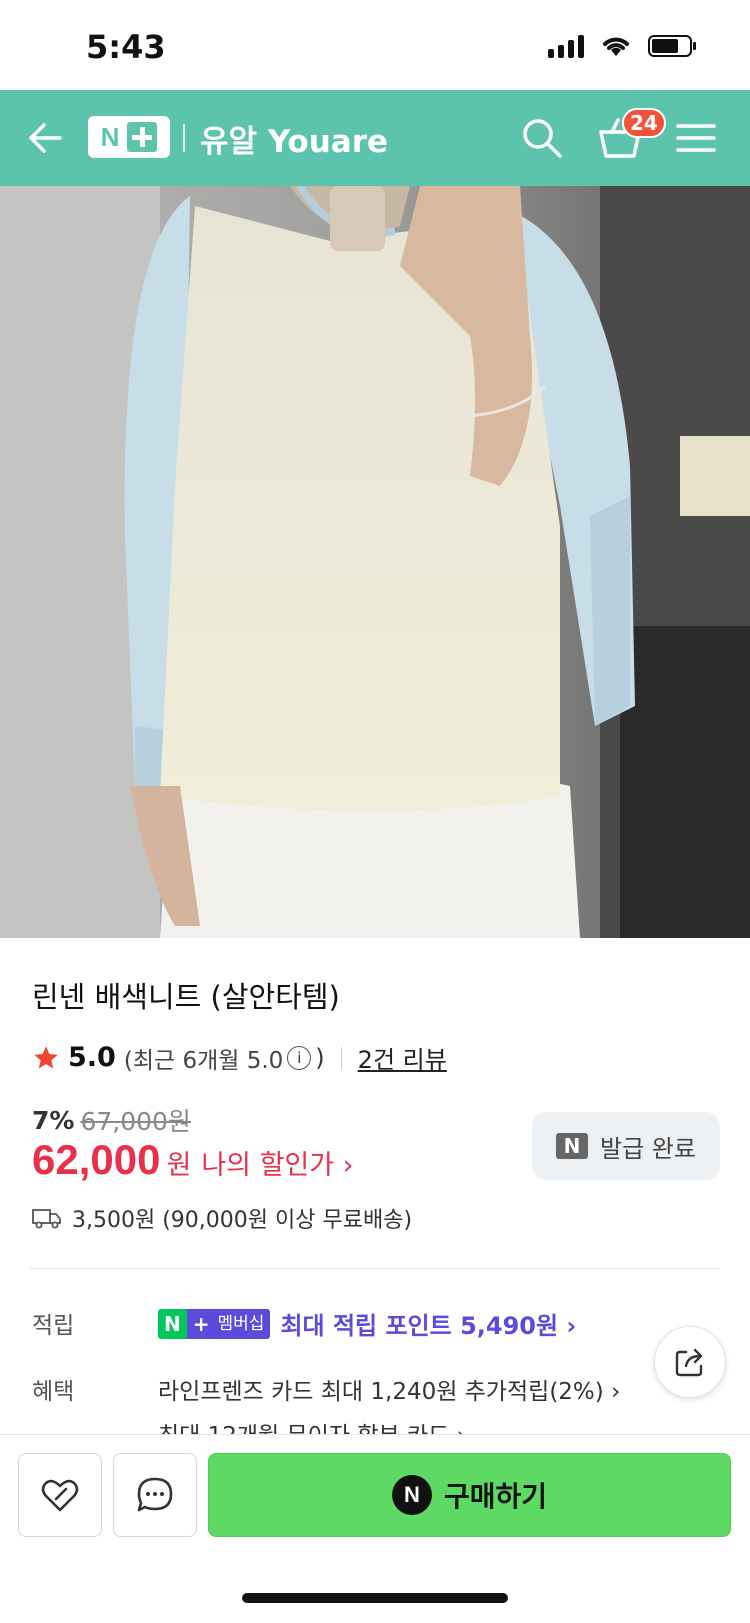  I want to click on back-button, so click(46, 138).